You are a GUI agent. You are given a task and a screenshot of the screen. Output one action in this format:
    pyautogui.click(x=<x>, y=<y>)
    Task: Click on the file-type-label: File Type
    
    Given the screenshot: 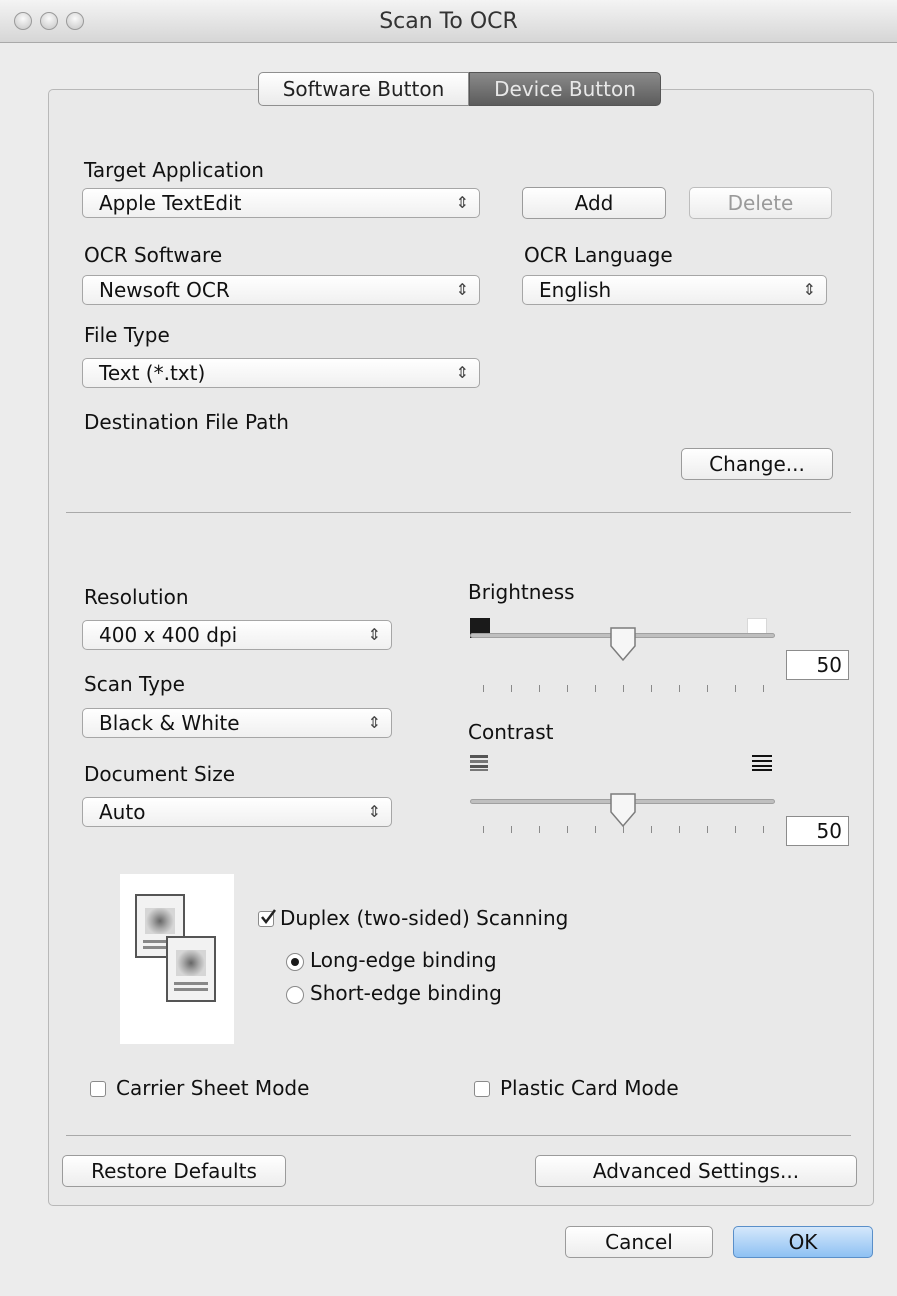 What is the action you would take?
    pyautogui.click(x=127, y=335)
    